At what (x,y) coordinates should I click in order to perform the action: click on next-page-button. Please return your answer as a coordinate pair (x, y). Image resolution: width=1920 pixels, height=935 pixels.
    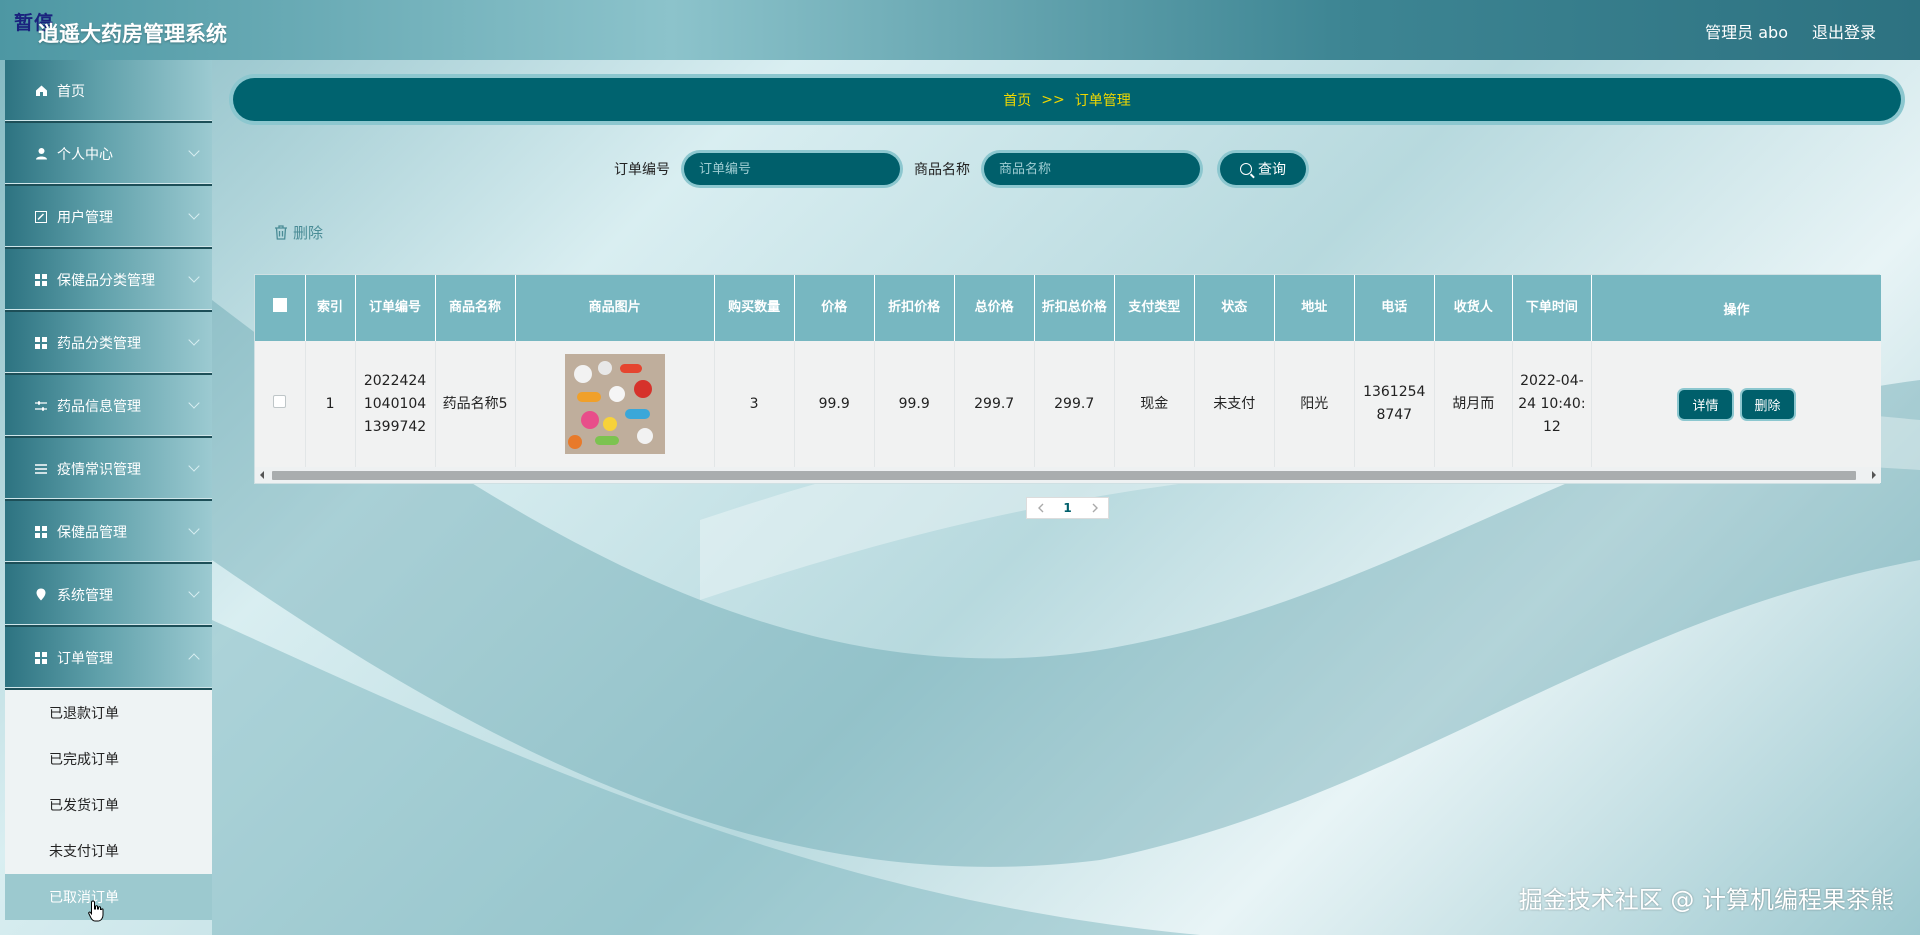
    Looking at the image, I should click on (1094, 508).